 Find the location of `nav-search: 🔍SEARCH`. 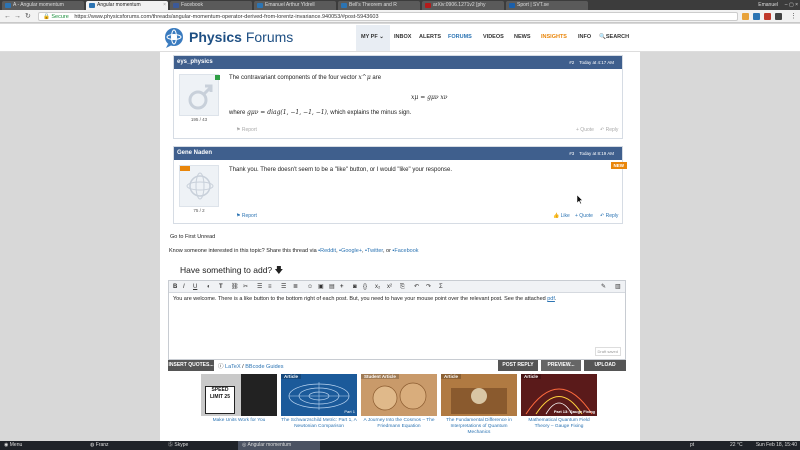

nav-search: 🔍SEARCH is located at coordinates (614, 37).